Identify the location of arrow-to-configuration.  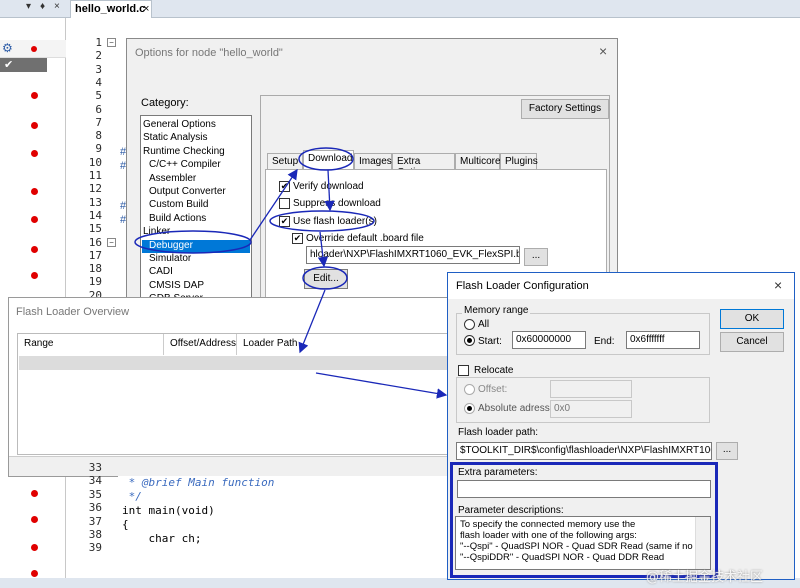
(381, 385).